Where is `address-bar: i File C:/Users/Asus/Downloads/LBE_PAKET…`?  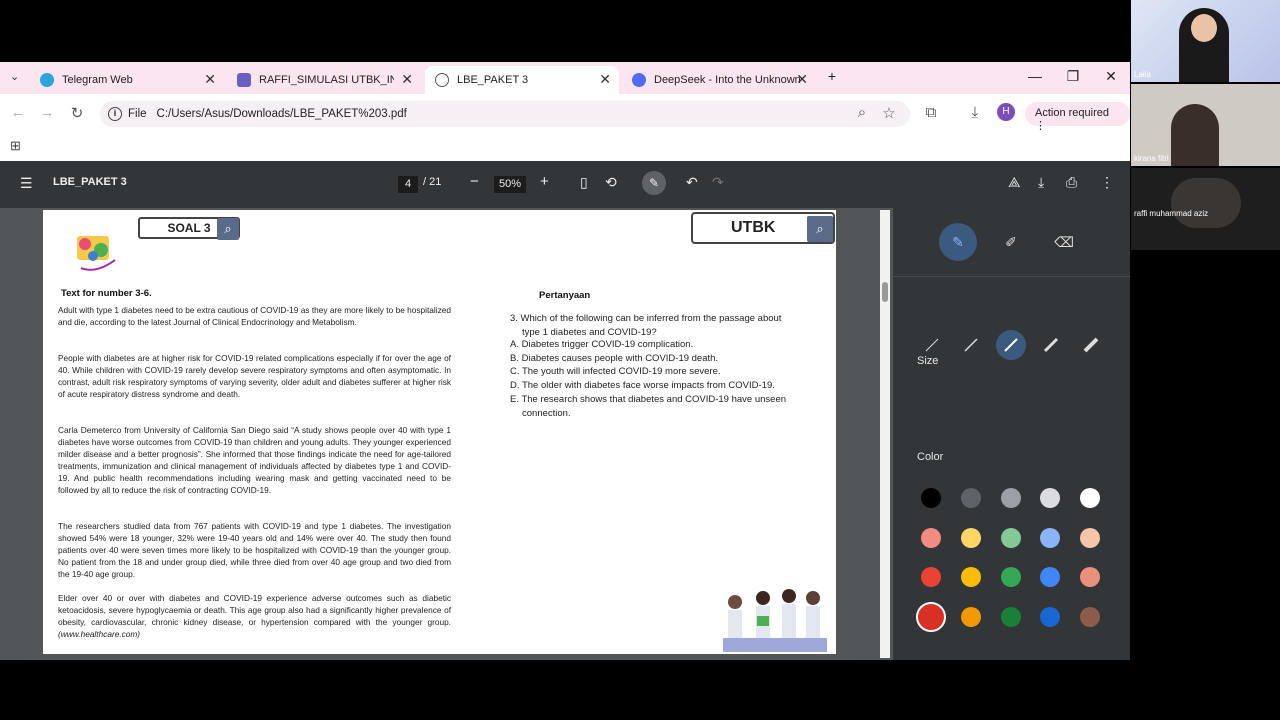 address-bar: i File C:/Users/Asus/Downloads/LBE_PAKET… is located at coordinates (505, 114).